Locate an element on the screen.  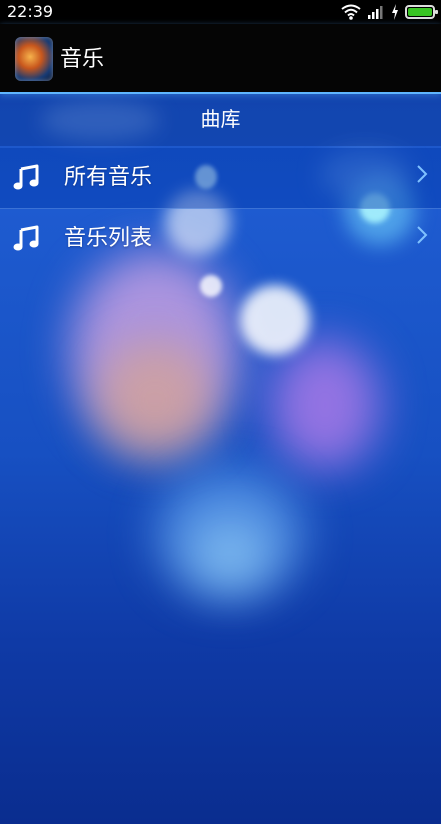
app-title: 音乐 is located at coordinates (82, 59).